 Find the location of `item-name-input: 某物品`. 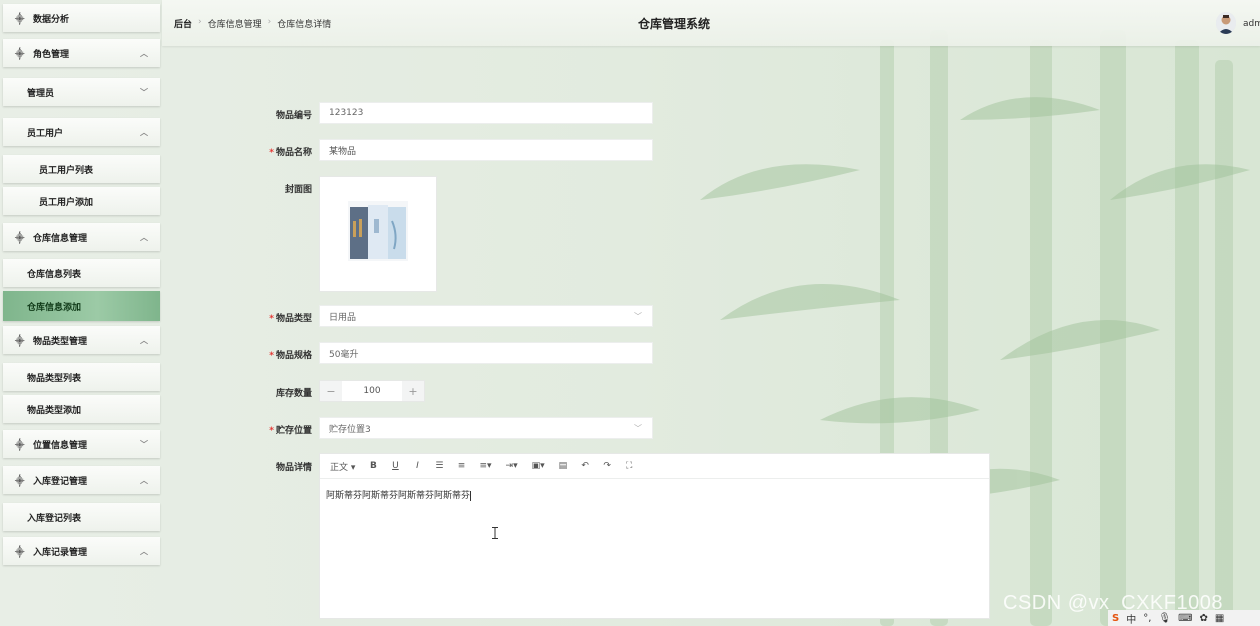

item-name-input: 某物品 is located at coordinates (486, 150).